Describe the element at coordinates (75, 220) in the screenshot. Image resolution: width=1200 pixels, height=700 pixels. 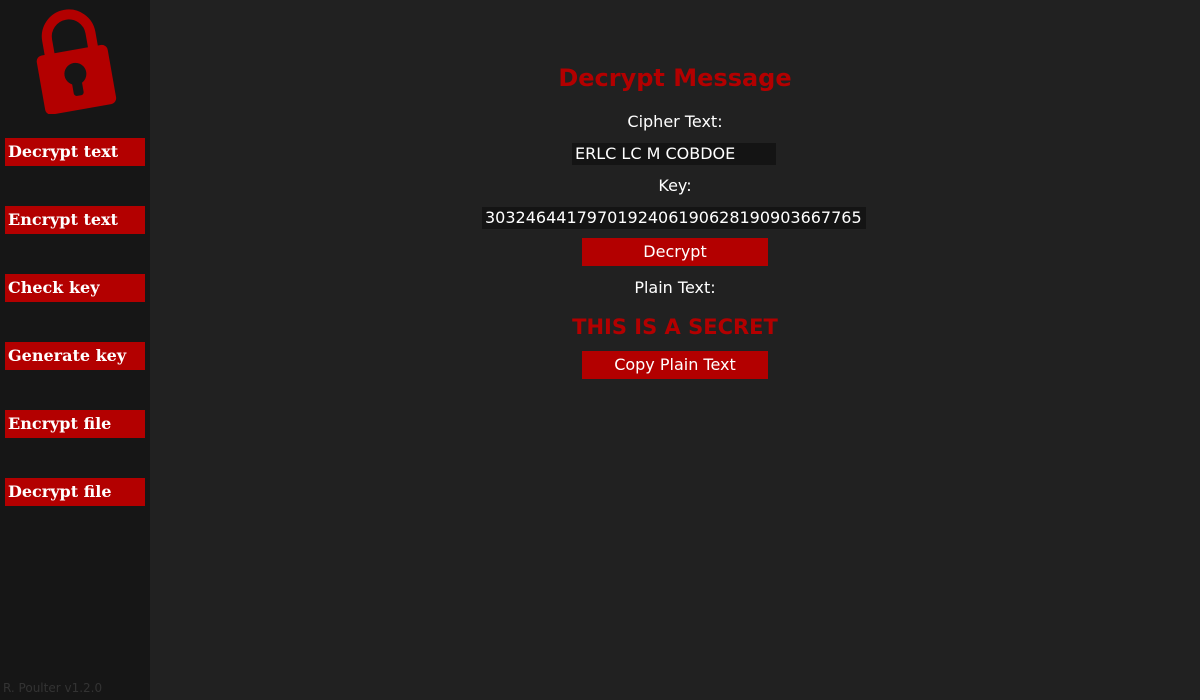
I see `encrypt-text-nav-button: Encrypt text` at that location.